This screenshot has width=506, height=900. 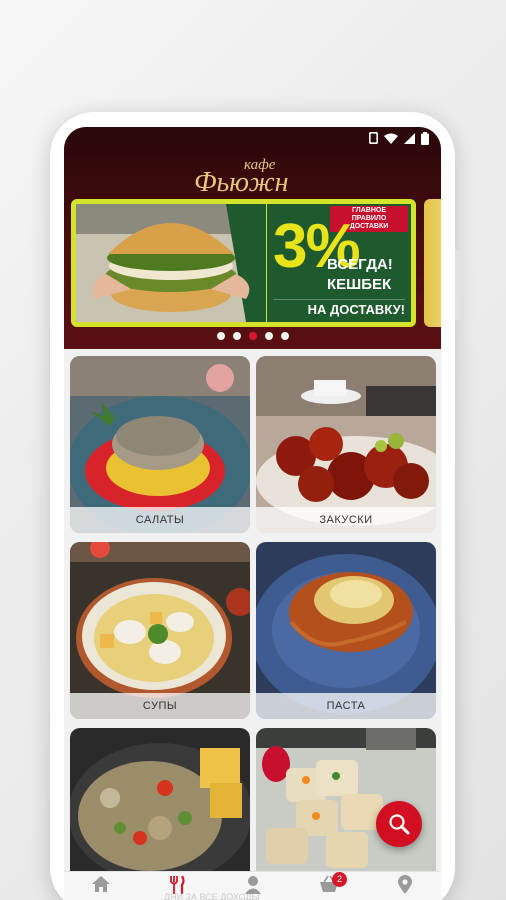 I want to click on phone-volume-button, so click(x=458, y=285).